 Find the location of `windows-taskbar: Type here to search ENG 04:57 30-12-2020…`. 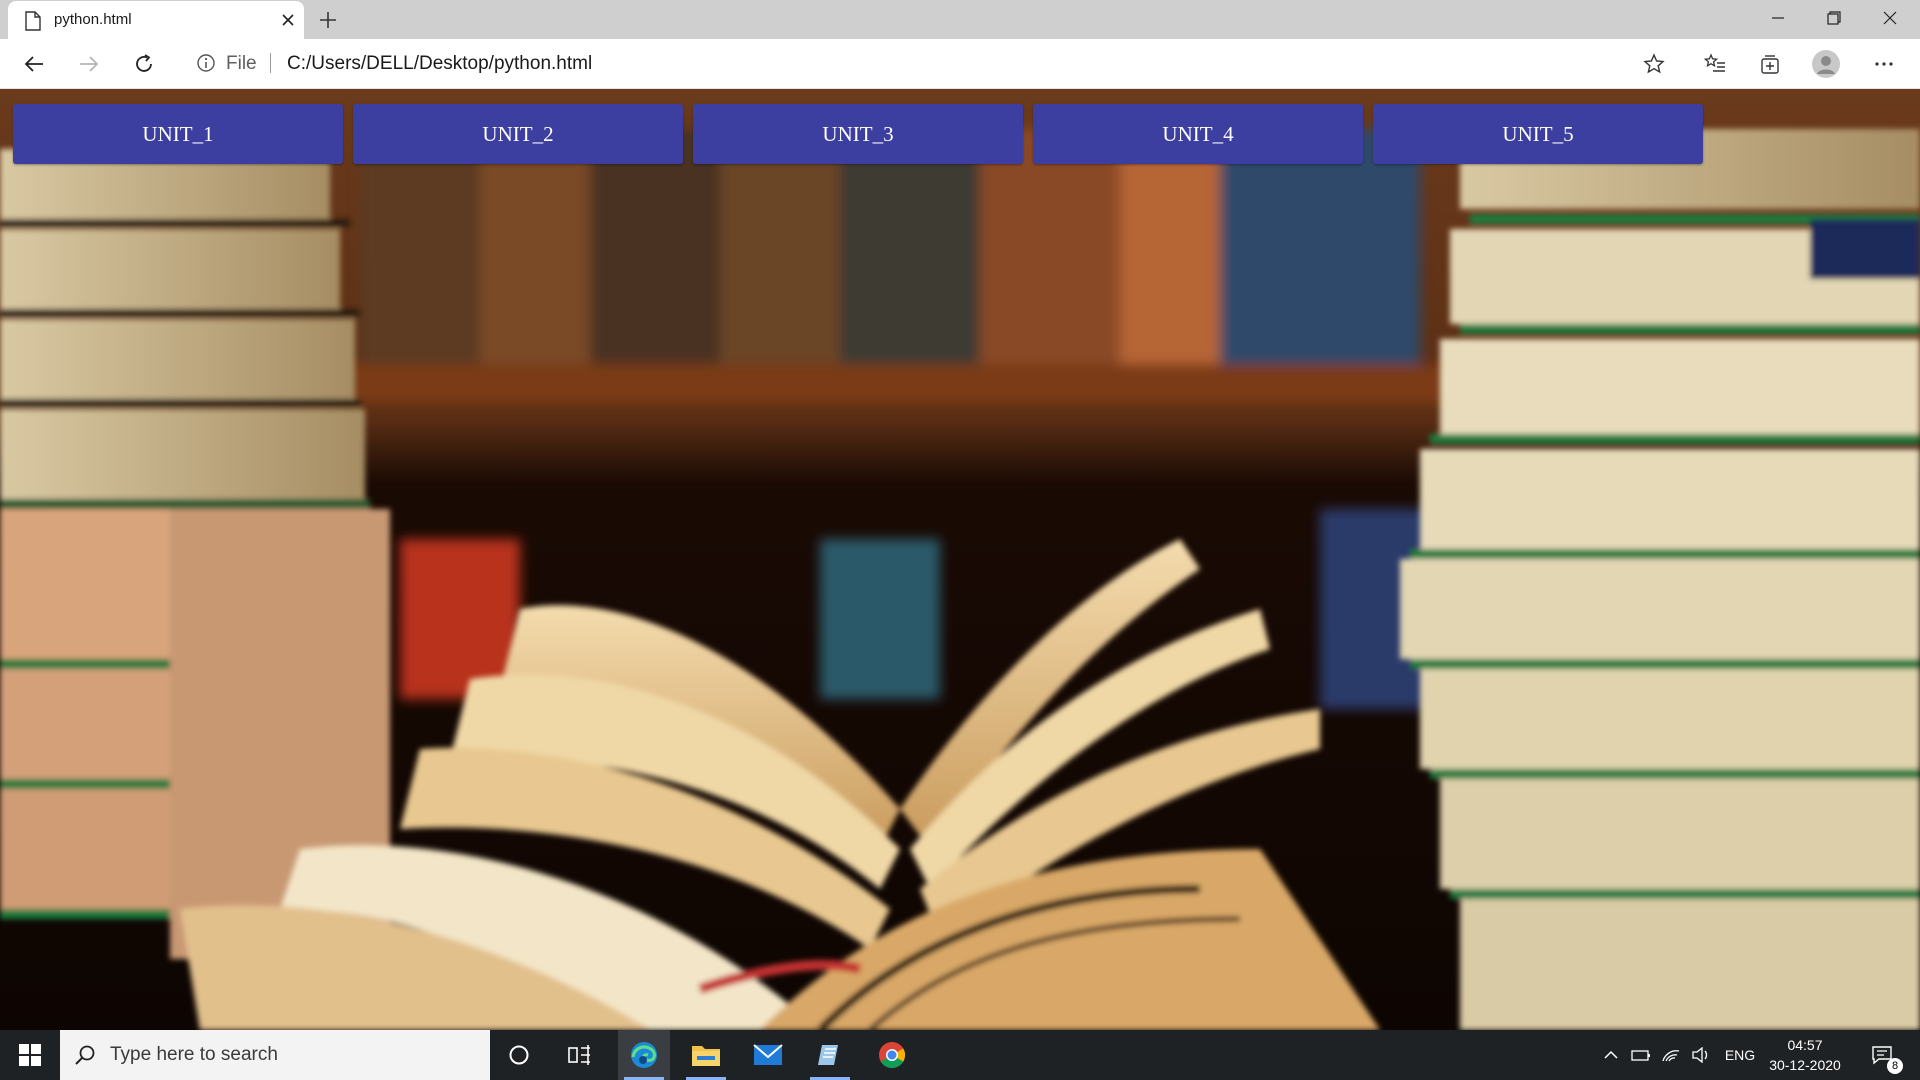

windows-taskbar: Type here to search ENG 04:57 30-12-2020… is located at coordinates (960, 1055).